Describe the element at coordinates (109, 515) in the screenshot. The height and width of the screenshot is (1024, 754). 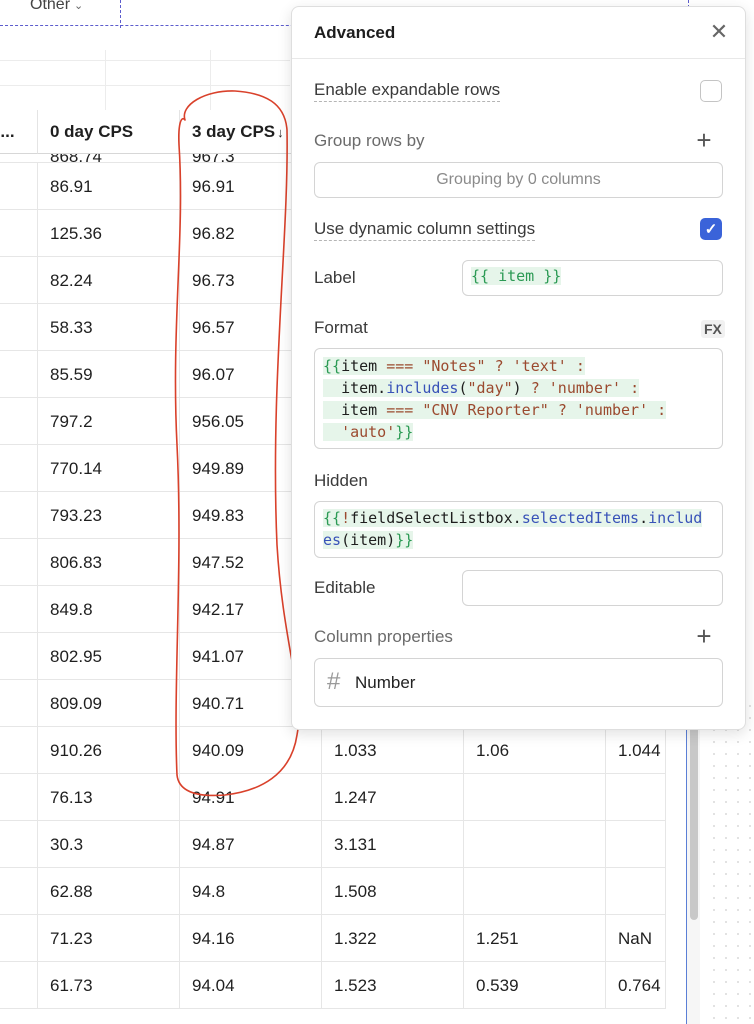
I see `table-cell: 793.23` at that location.